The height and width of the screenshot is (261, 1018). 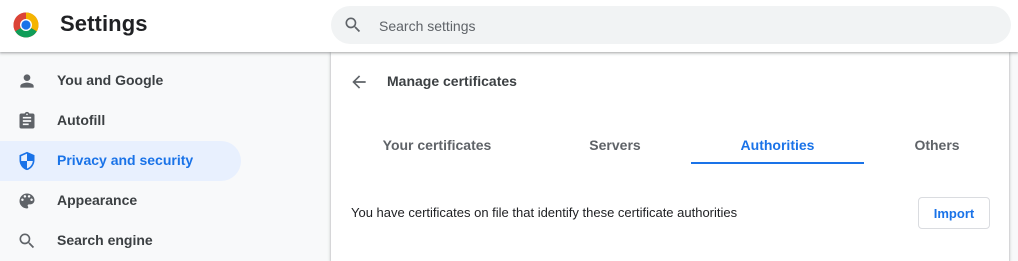 I want to click on sidebar-item-label: You and Google, so click(x=110, y=80).